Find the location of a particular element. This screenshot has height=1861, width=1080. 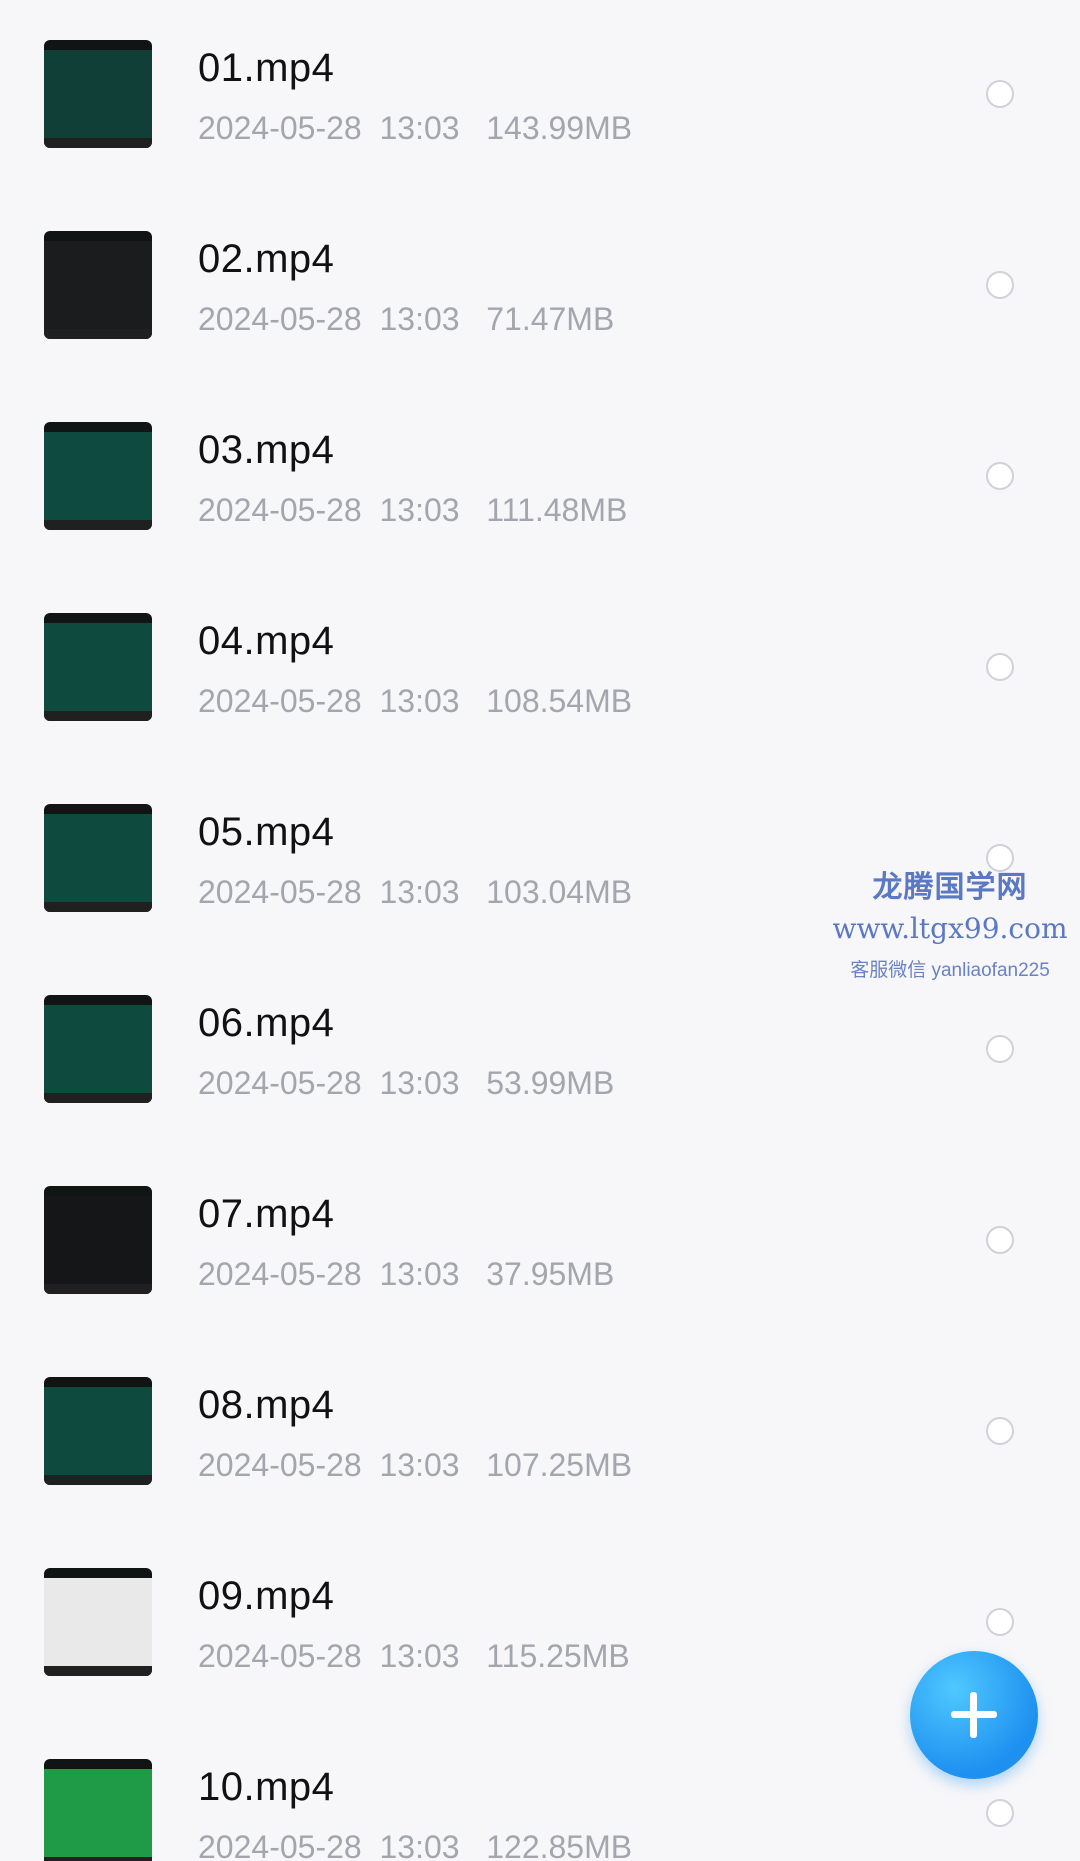

file-meta: 2024-05-28 13:03 108.54MB is located at coordinates (415, 701).